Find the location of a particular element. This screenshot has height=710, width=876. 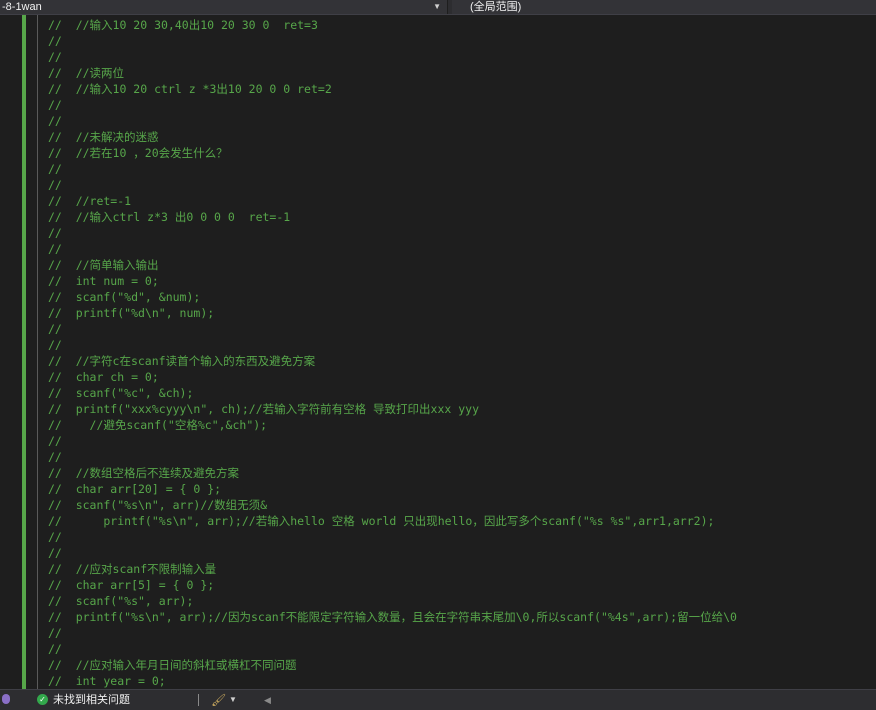

code-line: // int num = 0; is located at coordinates (461, 281).